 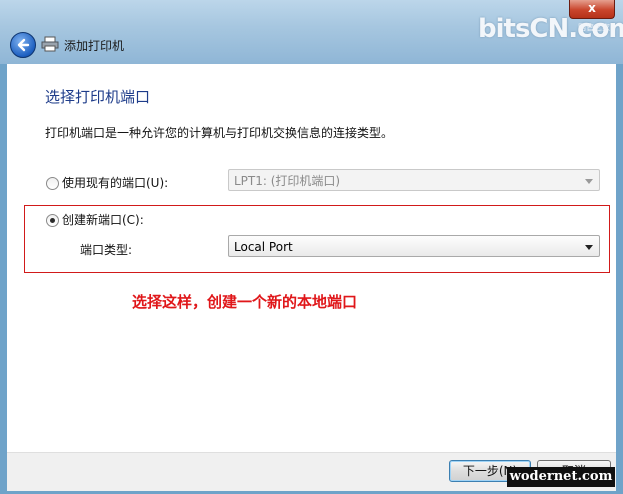 I want to click on wodernet-watermark: wodernet.com, so click(x=561, y=477).